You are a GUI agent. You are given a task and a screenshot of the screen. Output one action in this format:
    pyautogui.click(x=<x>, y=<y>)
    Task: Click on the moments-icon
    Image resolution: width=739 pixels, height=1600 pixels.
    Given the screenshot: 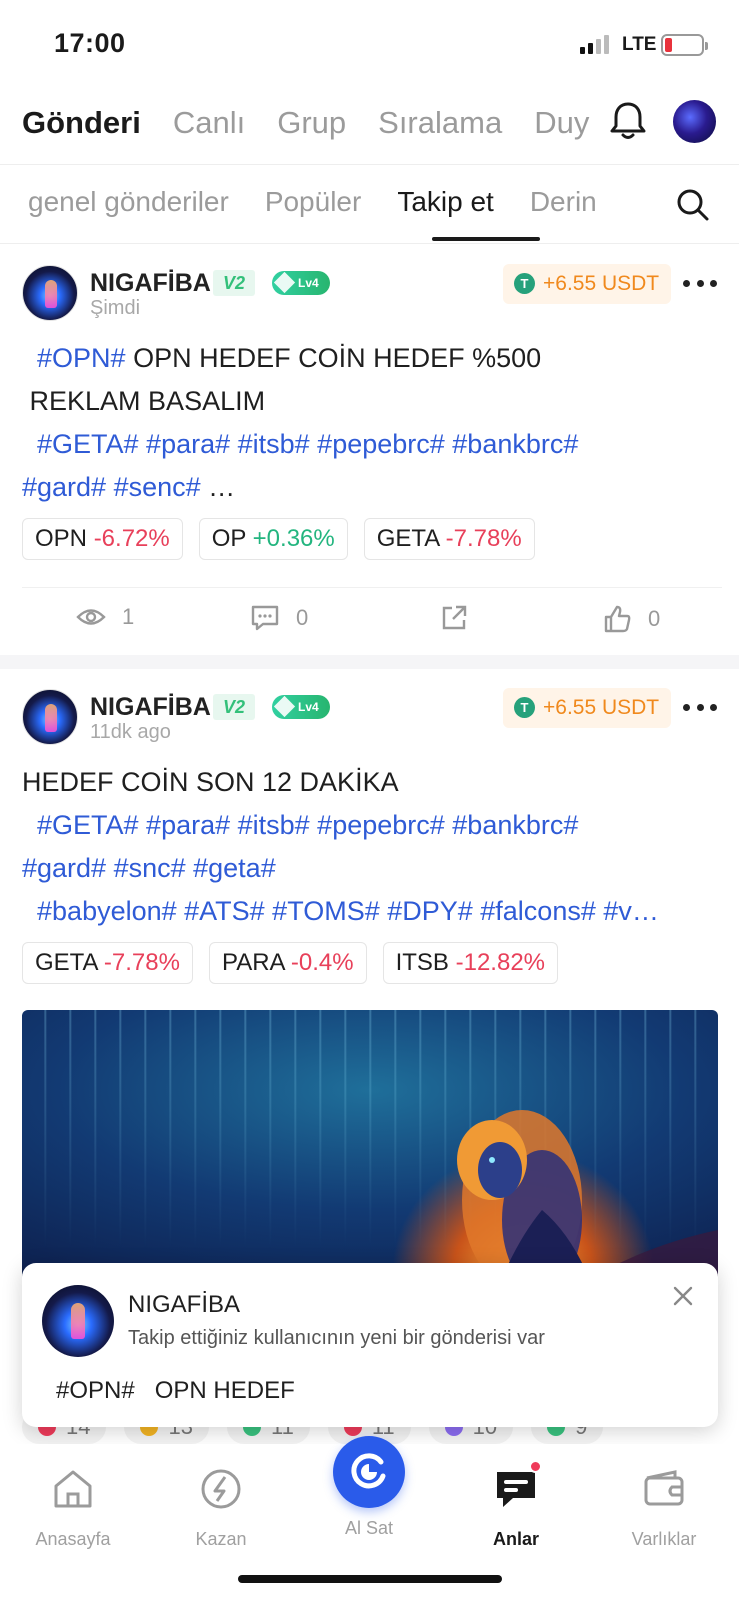 What is the action you would take?
    pyautogui.click(x=516, y=1489)
    